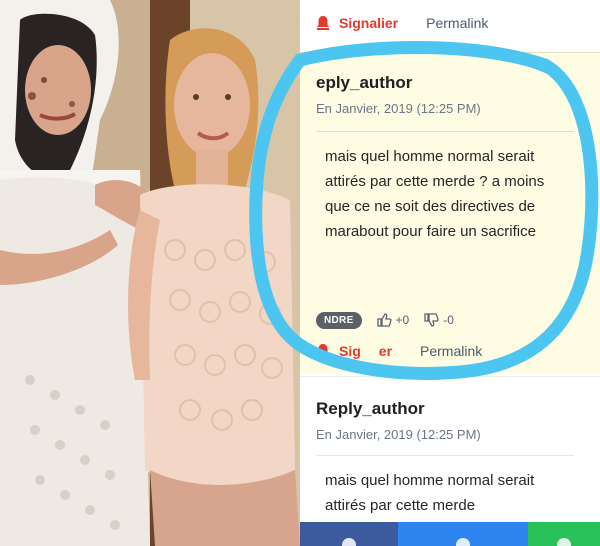 This screenshot has height=546, width=600. Describe the element at coordinates (402, 23) in the screenshot. I see `previous-comment-actions: Signalier Permalink` at that location.